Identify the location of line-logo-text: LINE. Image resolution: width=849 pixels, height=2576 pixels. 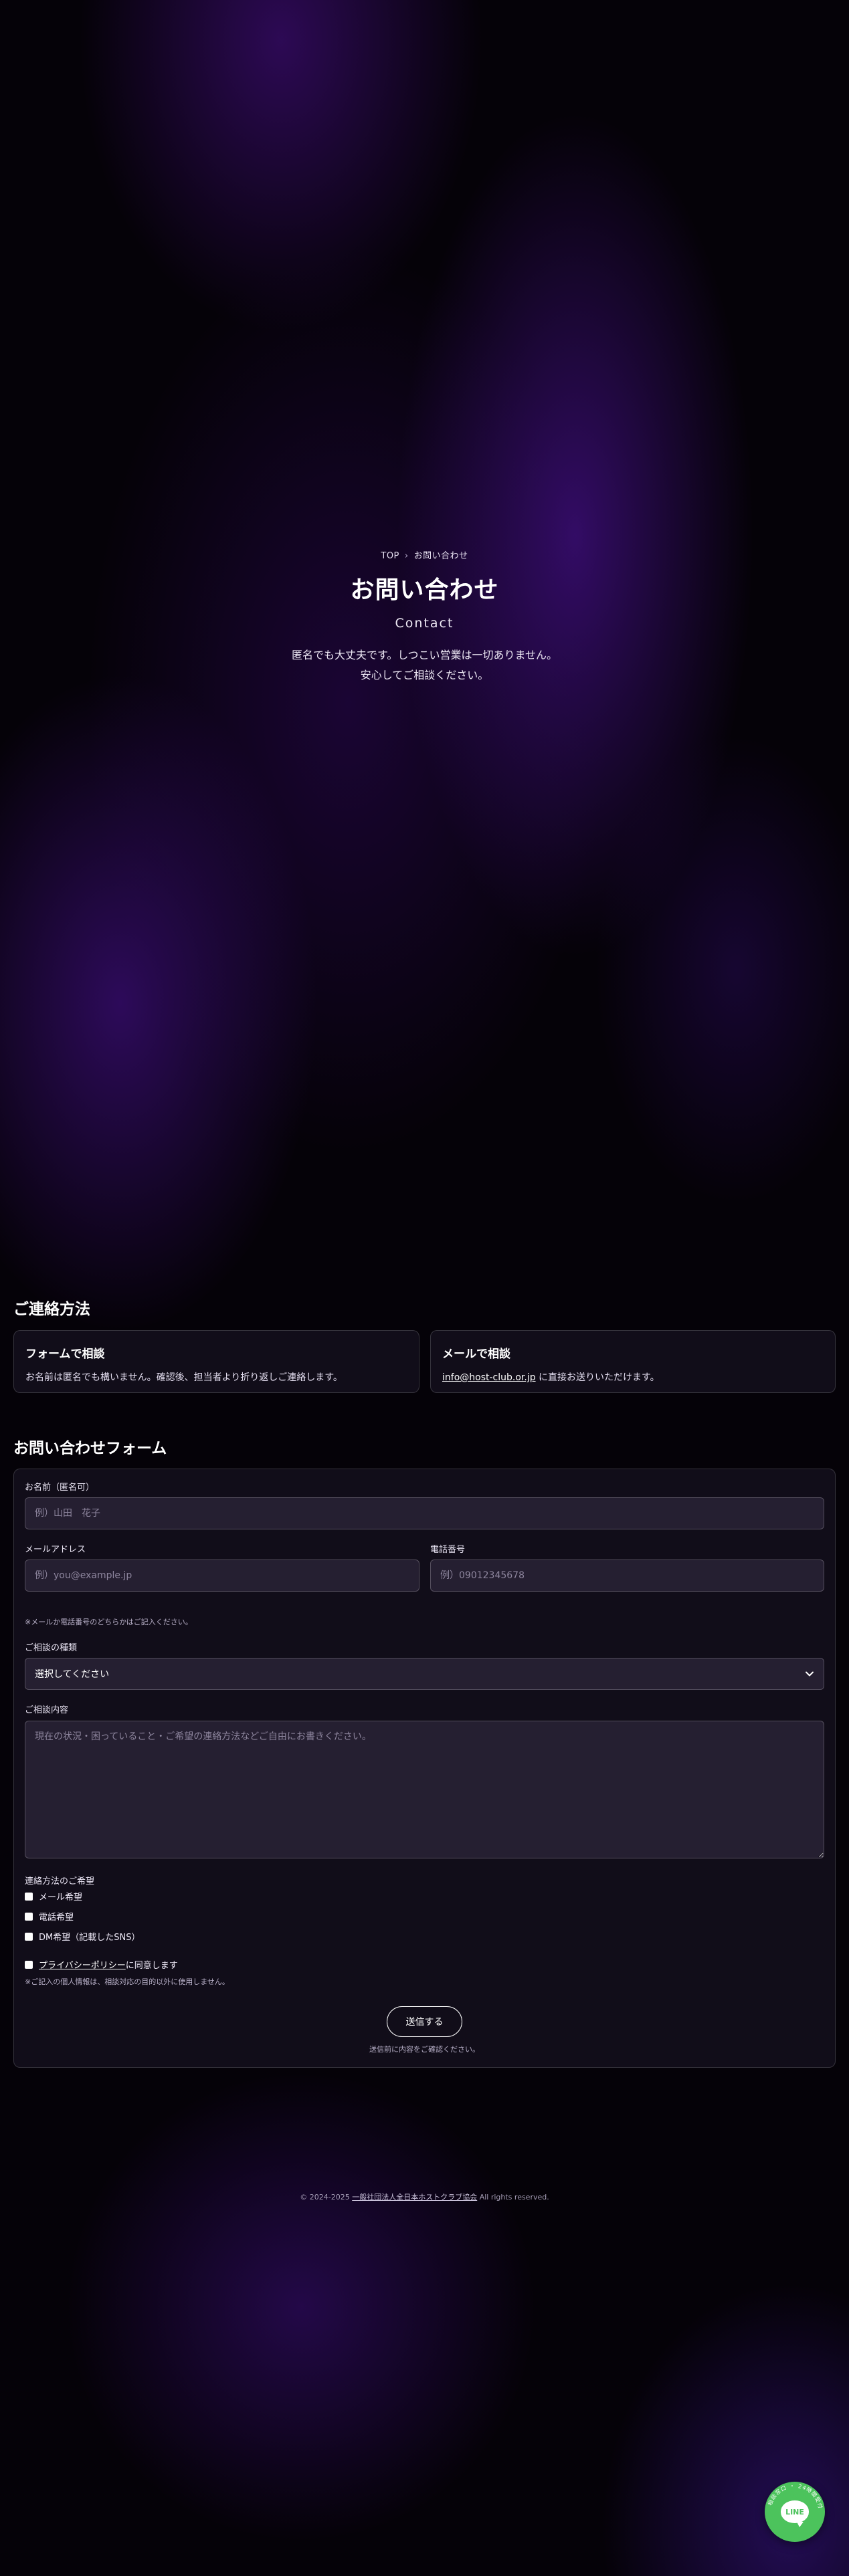
(794, 2511).